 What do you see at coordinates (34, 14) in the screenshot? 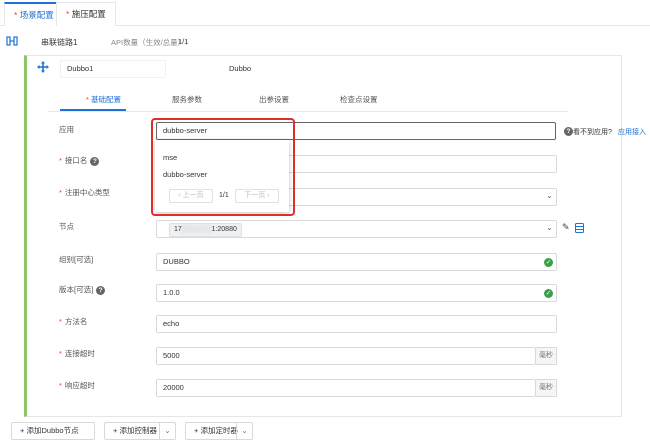
I see `tab-scene-config: * 场景配置` at bounding box center [34, 14].